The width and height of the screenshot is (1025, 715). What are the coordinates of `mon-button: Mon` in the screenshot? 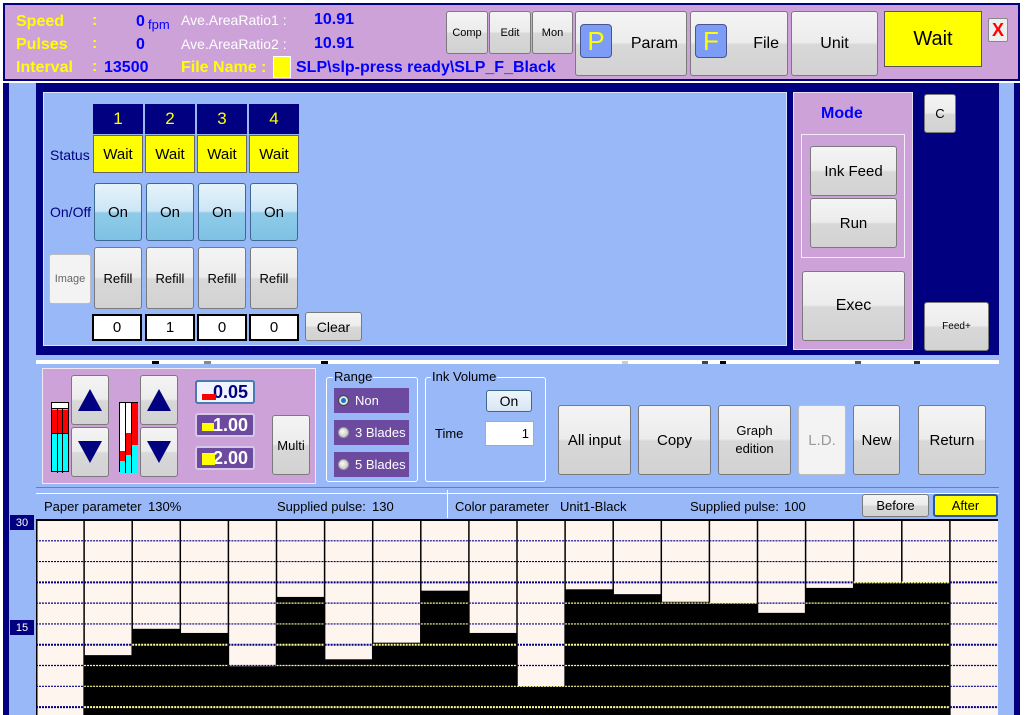 It's located at (552, 32).